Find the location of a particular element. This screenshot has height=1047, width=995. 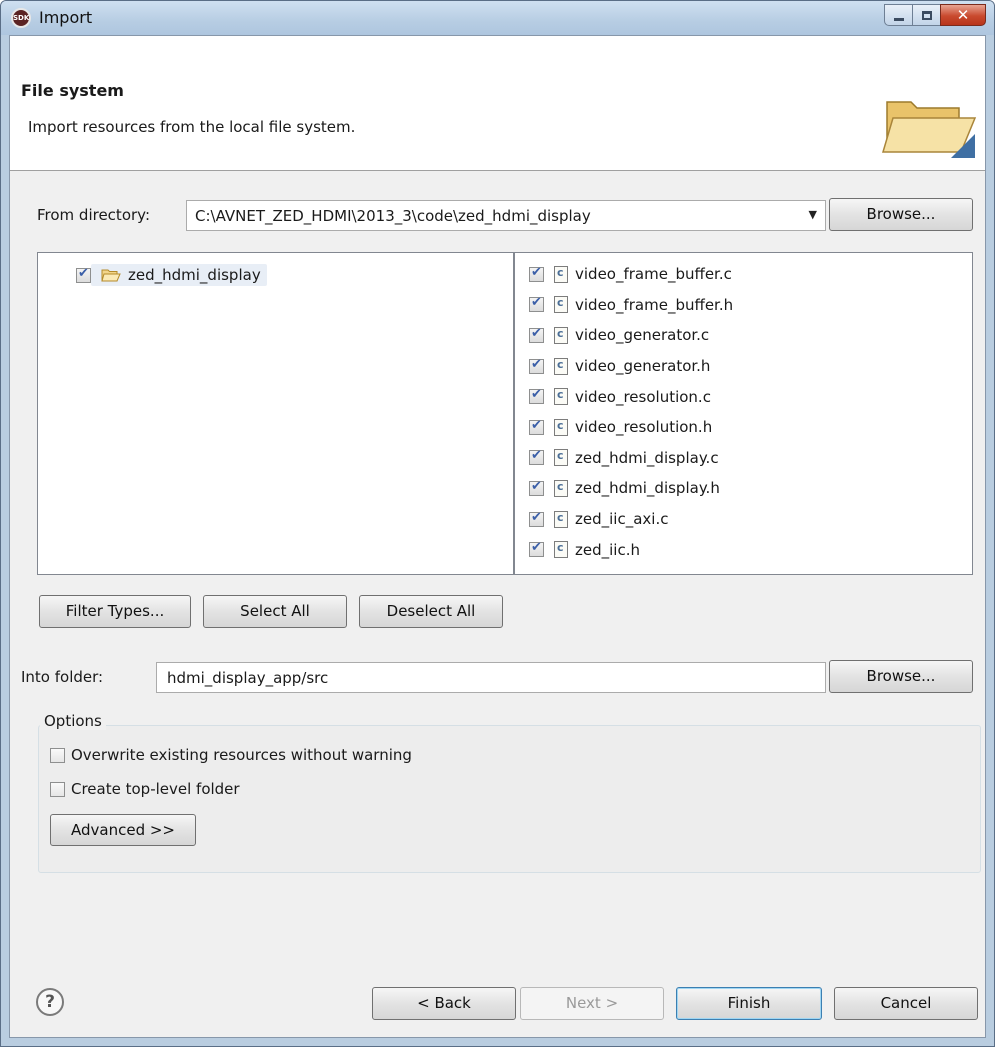

page-title: File system is located at coordinates (72, 90).